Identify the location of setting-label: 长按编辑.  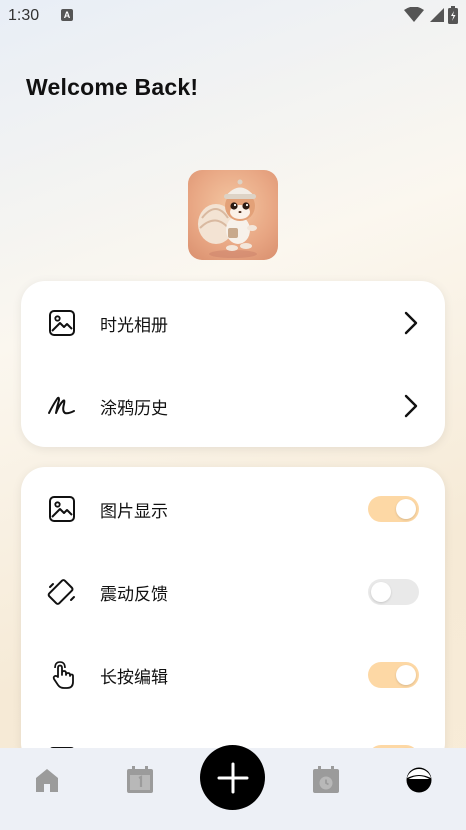
(134, 677).